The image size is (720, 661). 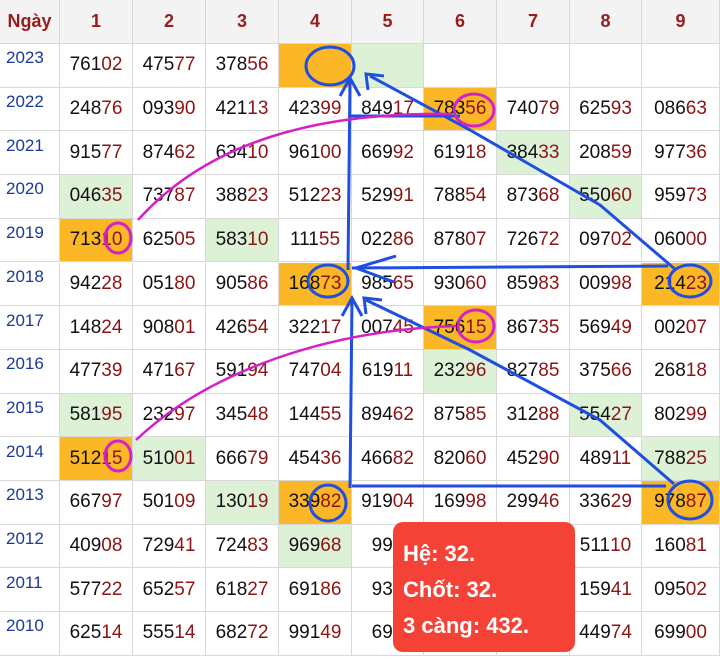 I want to click on cell-digits-head: 471, so click(x=158, y=371).